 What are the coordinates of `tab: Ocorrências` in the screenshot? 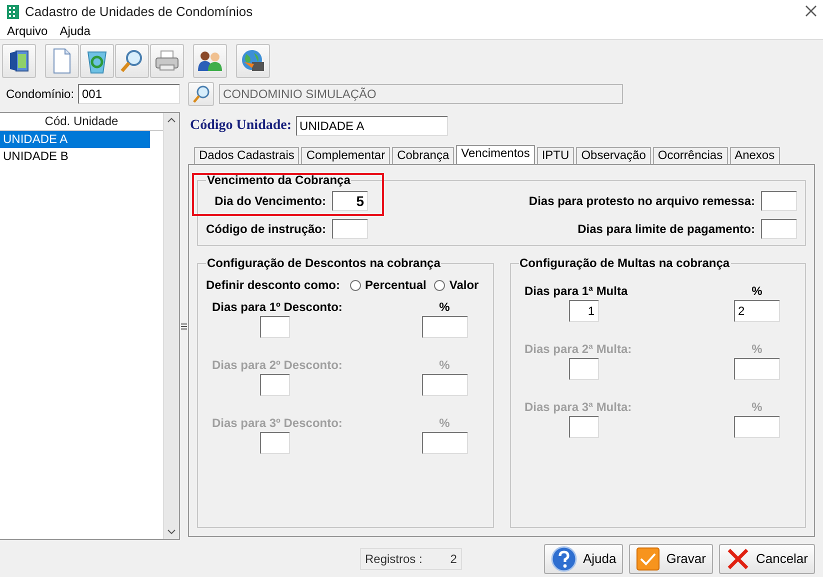 It's located at (690, 155).